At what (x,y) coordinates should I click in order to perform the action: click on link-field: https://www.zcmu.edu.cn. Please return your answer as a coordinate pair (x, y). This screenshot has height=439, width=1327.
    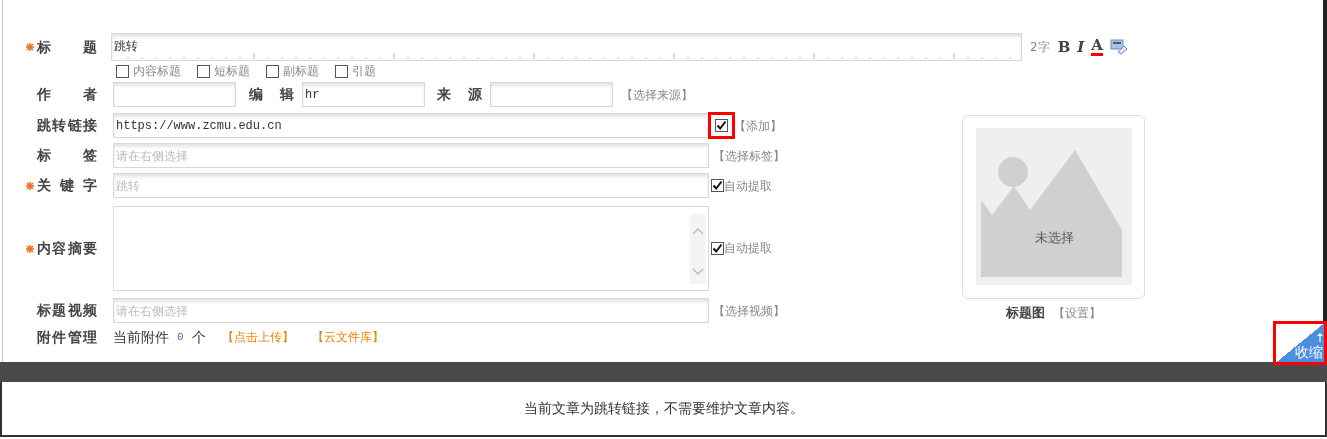
    Looking at the image, I should click on (411, 125).